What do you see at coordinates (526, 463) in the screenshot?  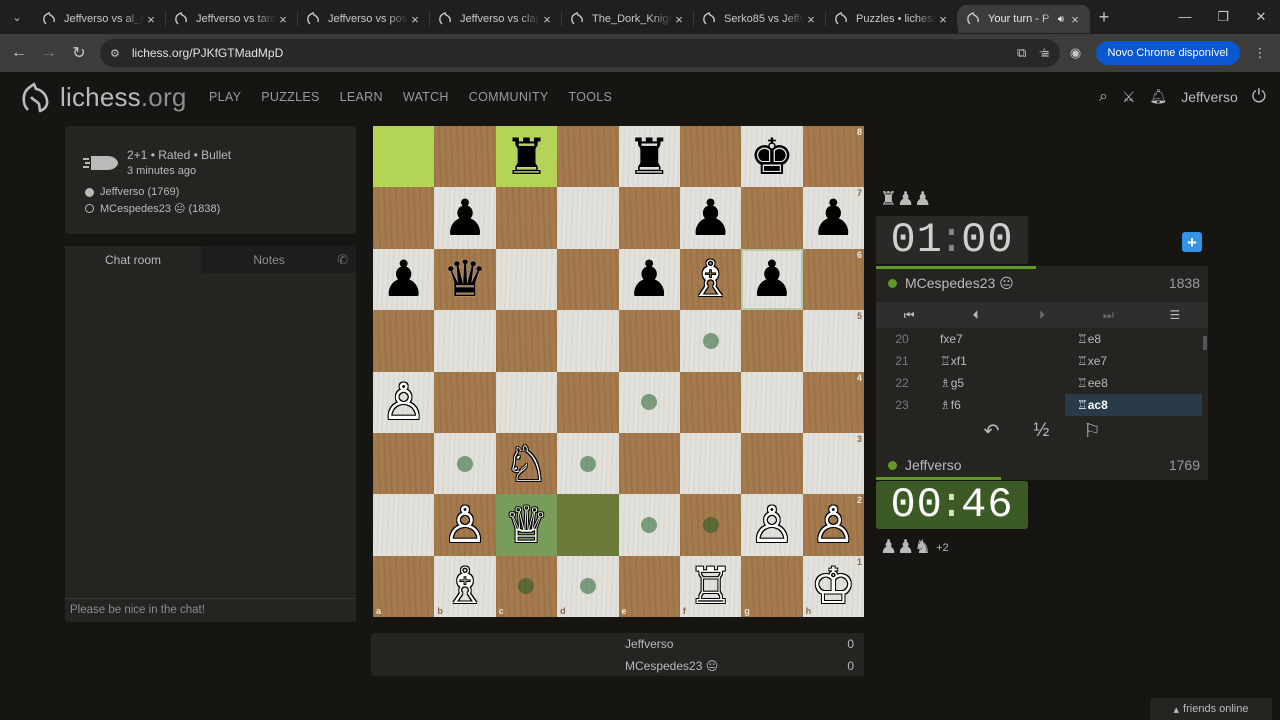 I see `white-piece-c3: ♘` at bounding box center [526, 463].